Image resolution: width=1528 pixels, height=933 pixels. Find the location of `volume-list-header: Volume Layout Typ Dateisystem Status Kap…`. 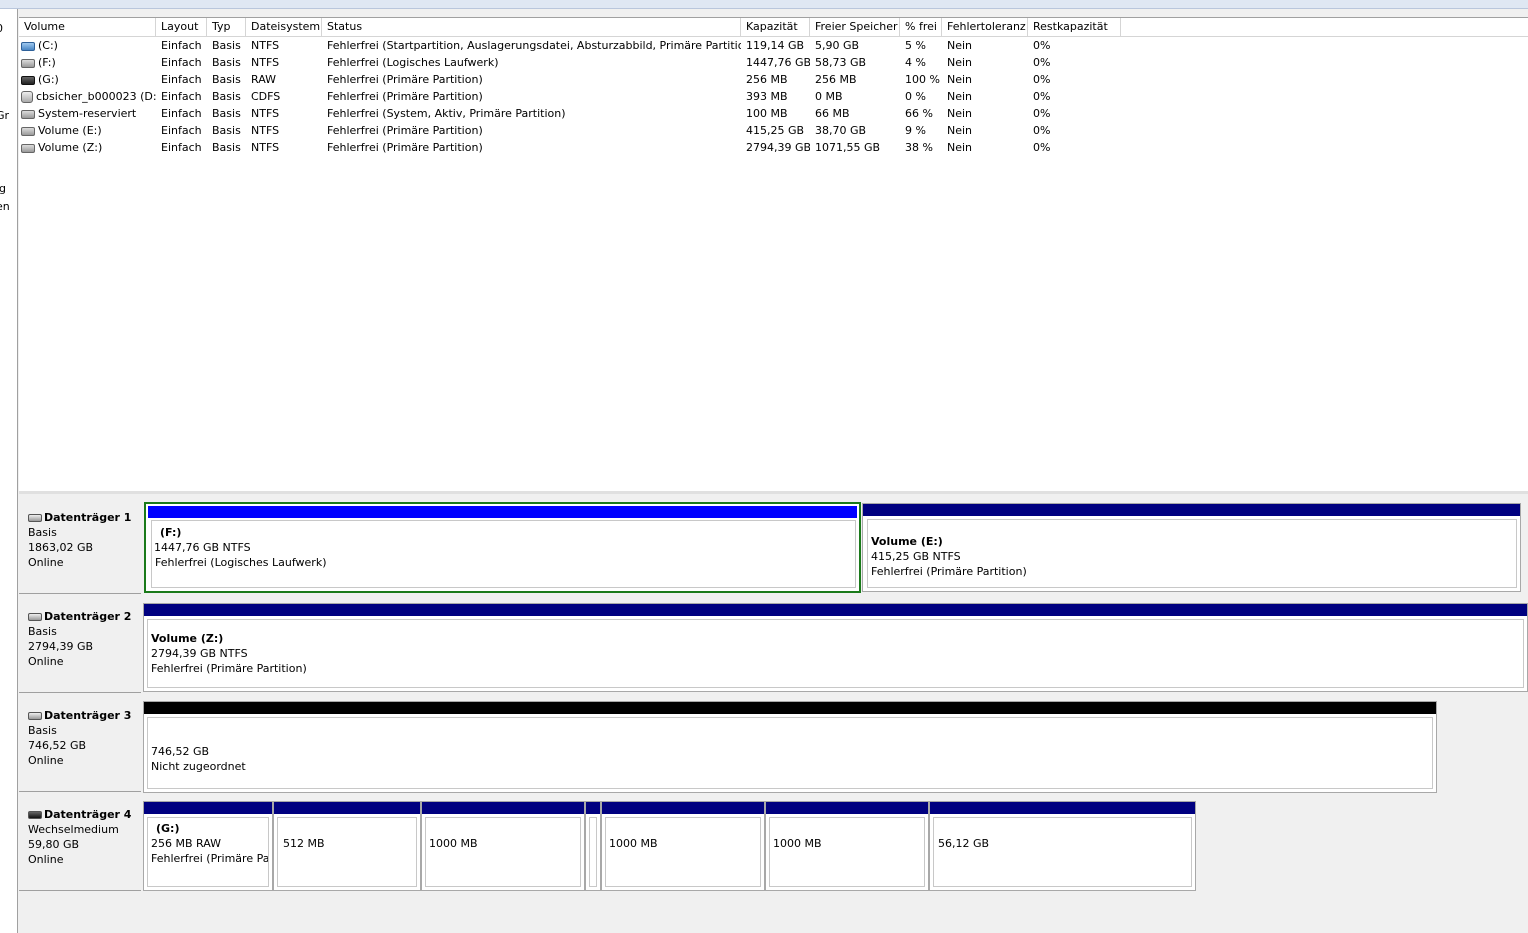

volume-list-header: Volume Layout Typ Dateisystem Status Kap… is located at coordinates (773, 27).